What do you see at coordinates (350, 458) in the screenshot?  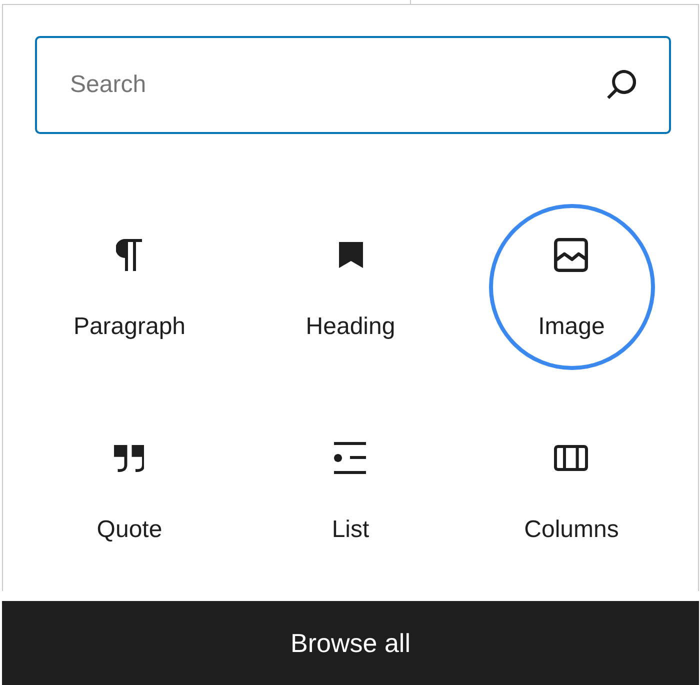 I see `list-icon` at bounding box center [350, 458].